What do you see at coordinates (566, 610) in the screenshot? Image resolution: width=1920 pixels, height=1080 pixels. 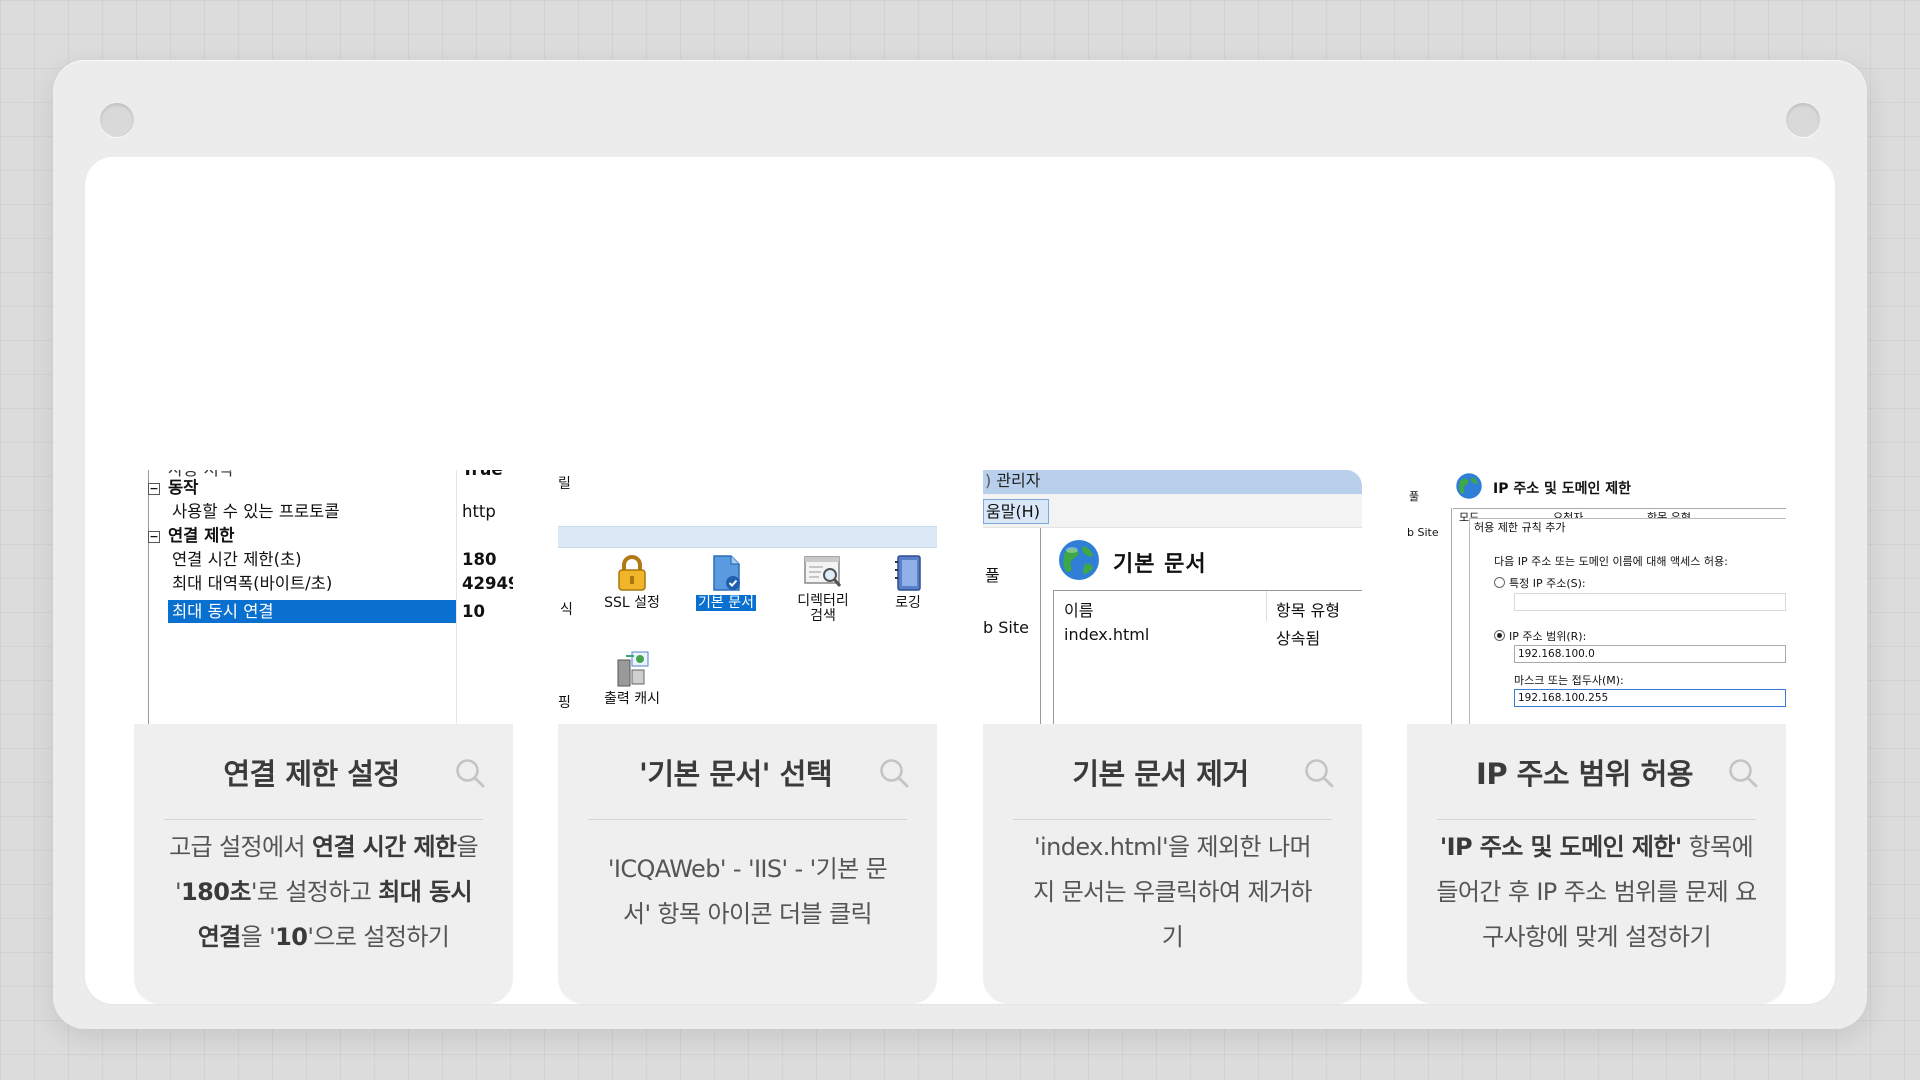 I see `edge-text: 식` at bounding box center [566, 610].